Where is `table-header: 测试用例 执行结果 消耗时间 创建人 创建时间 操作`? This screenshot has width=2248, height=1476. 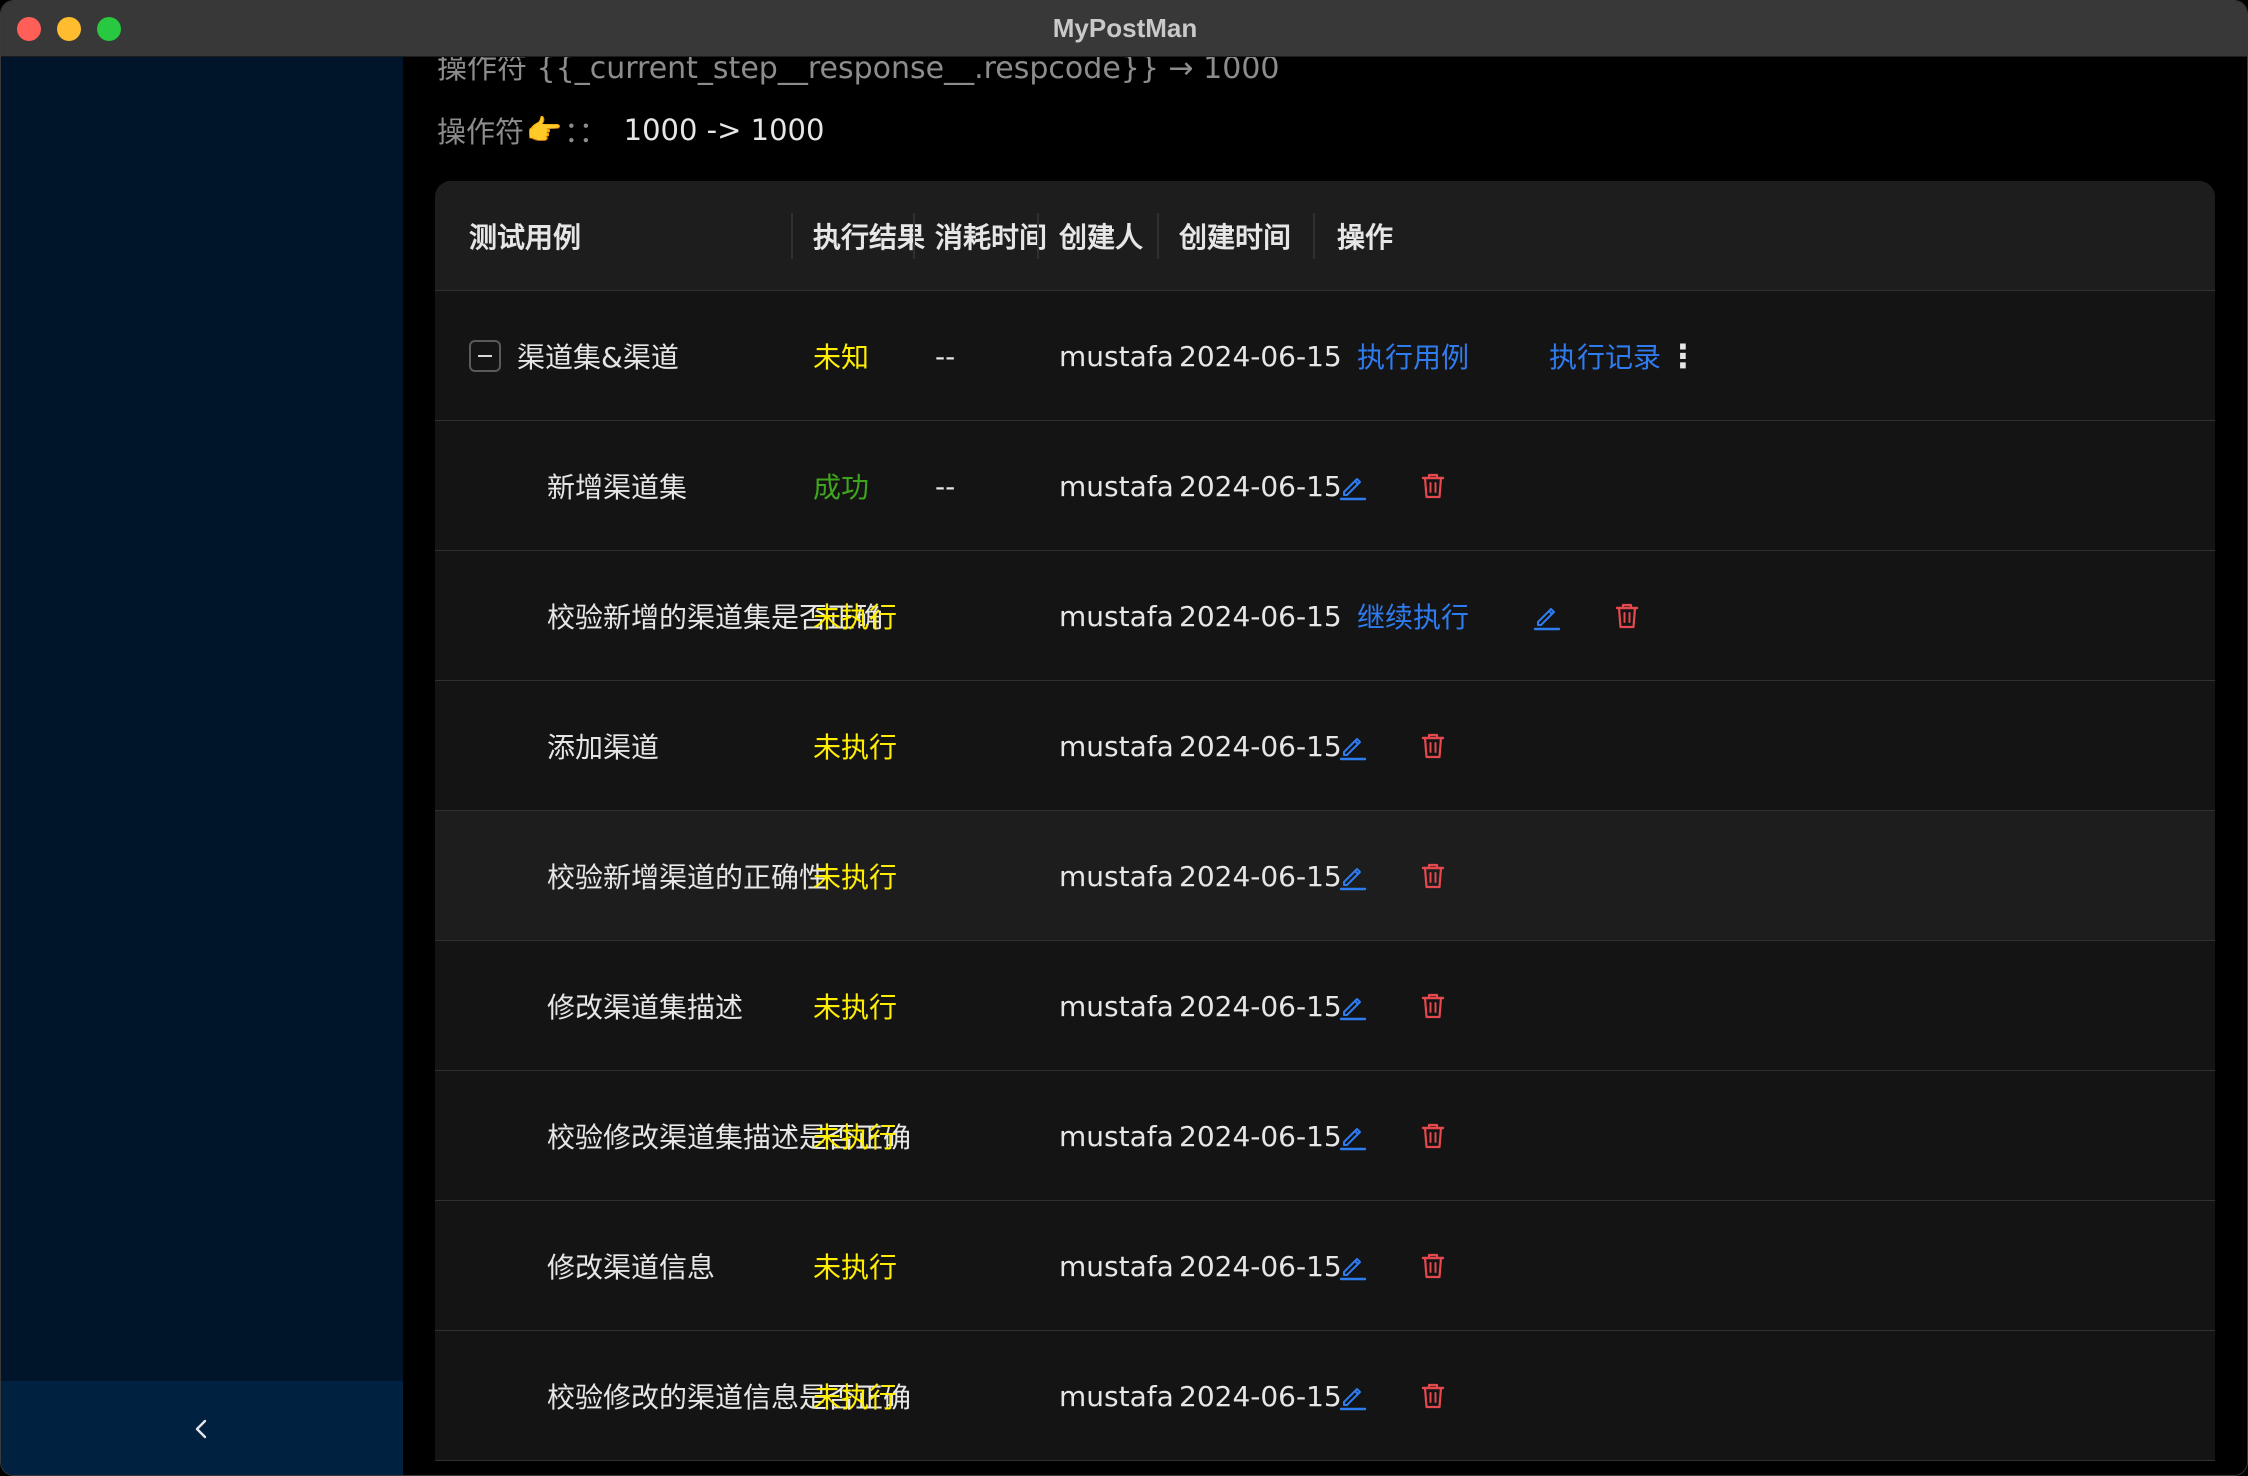 table-header: 测试用例 执行结果 消耗时间 创建人 创建时间 操作 is located at coordinates (1325, 236).